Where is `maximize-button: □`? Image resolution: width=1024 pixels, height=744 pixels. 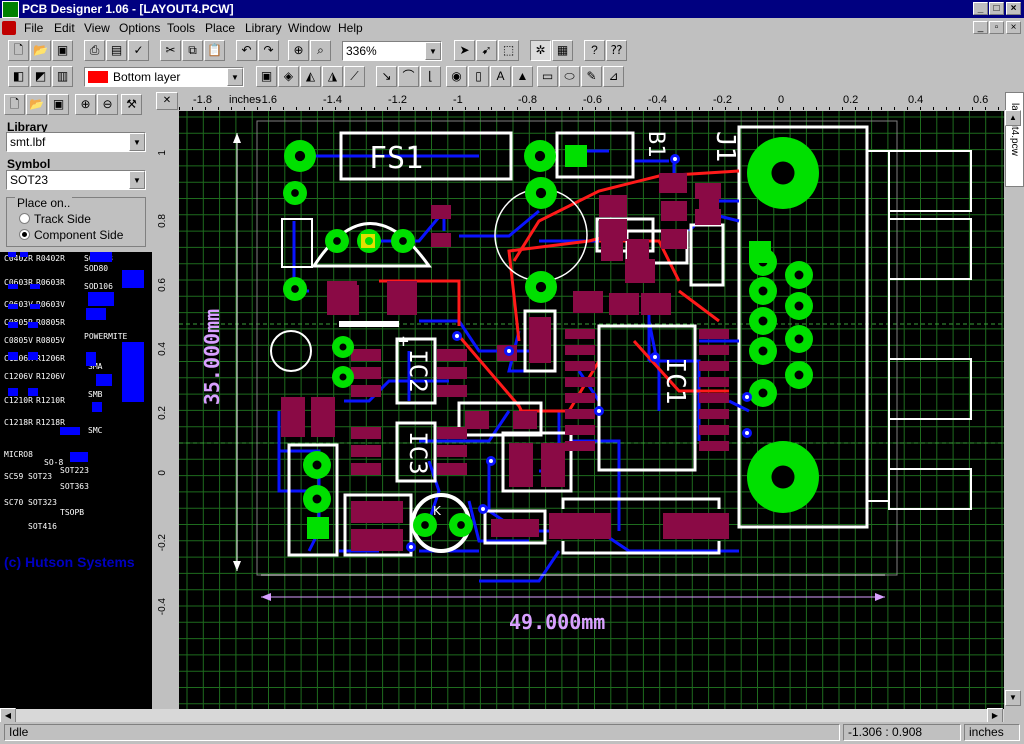
maximize-button: □ is located at coordinates (996, 8).